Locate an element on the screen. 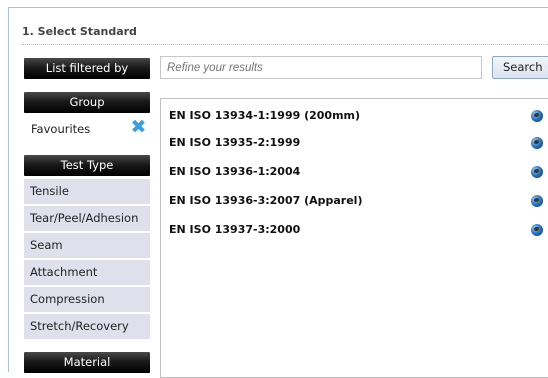 The width and height of the screenshot is (548, 378). list-filtered-by-header: List filtered by is located at coordinates (87, 68).